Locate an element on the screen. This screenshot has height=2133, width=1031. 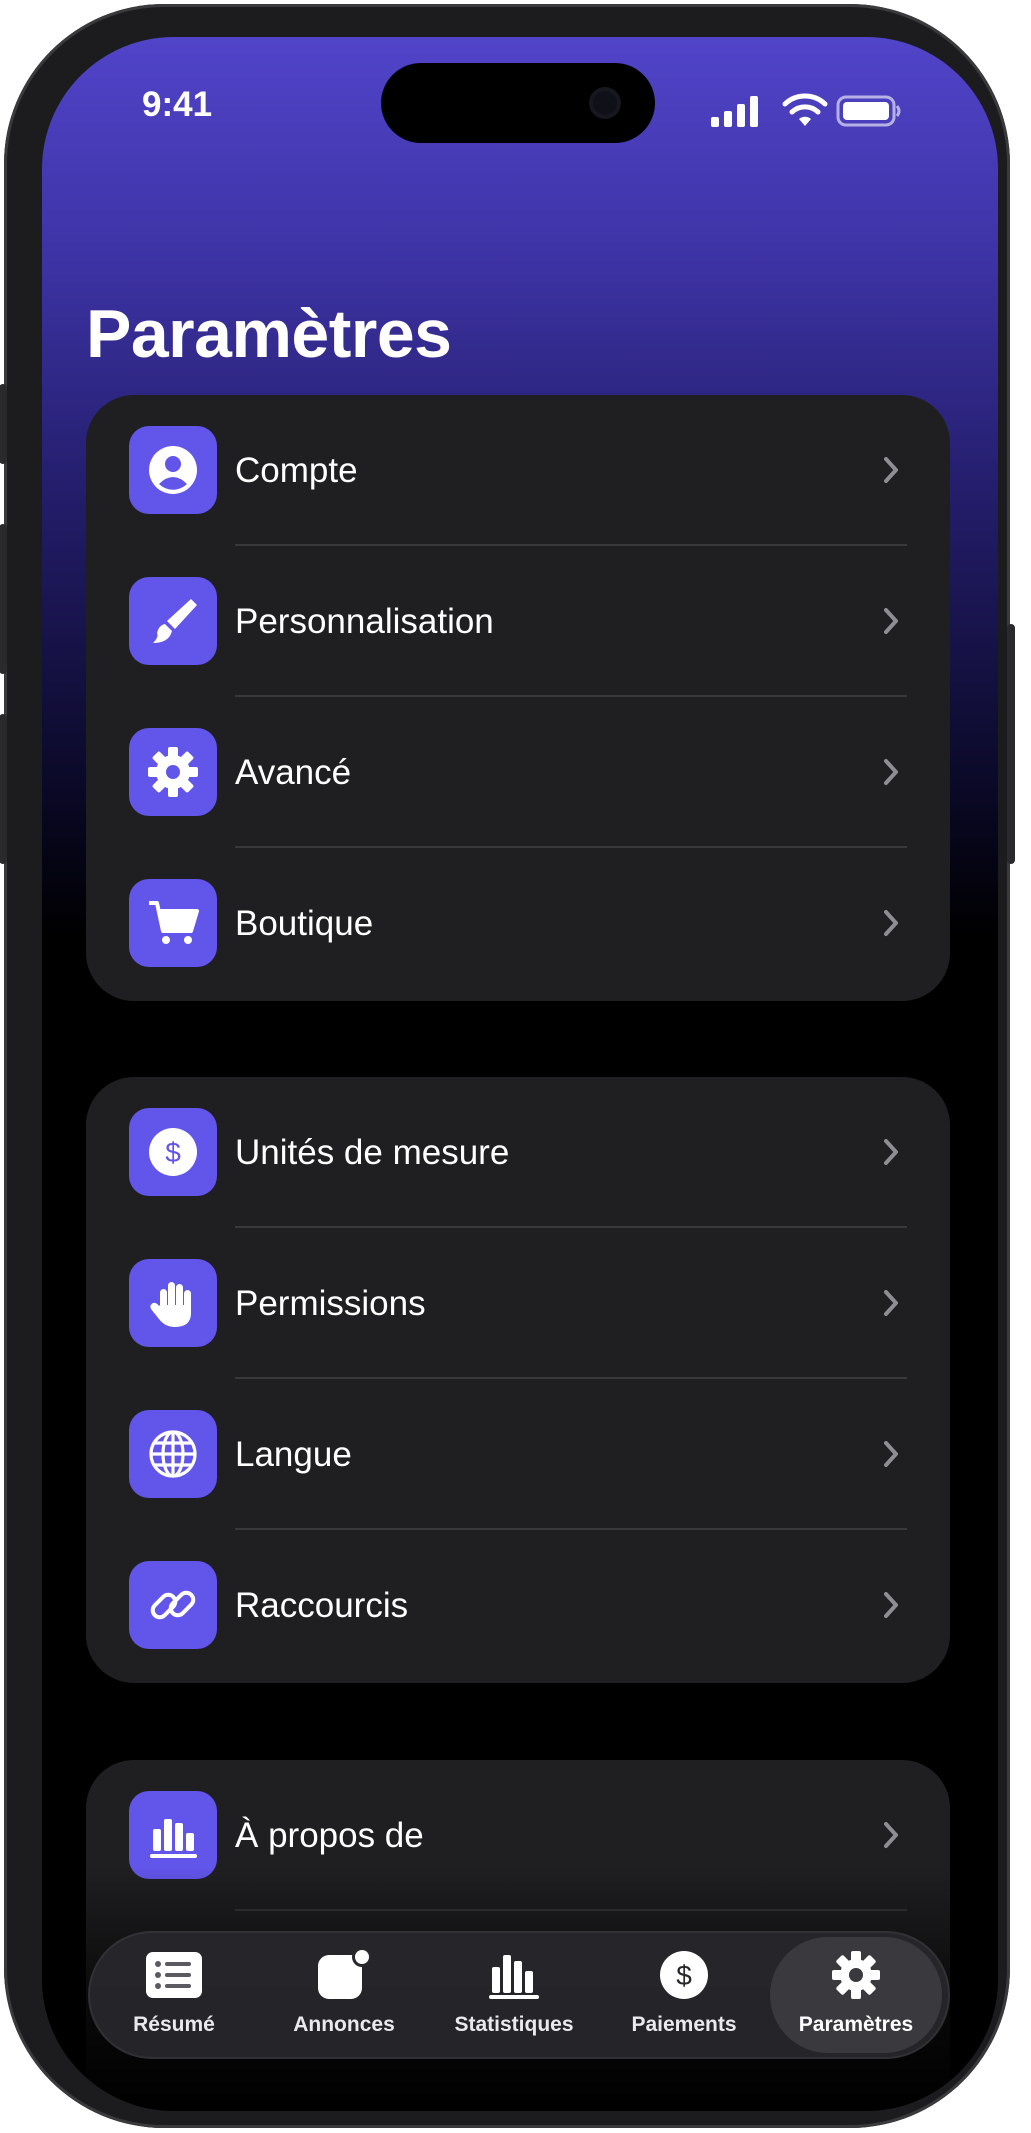
settings-row-label: Avancé is located at coordinates (293, 772).